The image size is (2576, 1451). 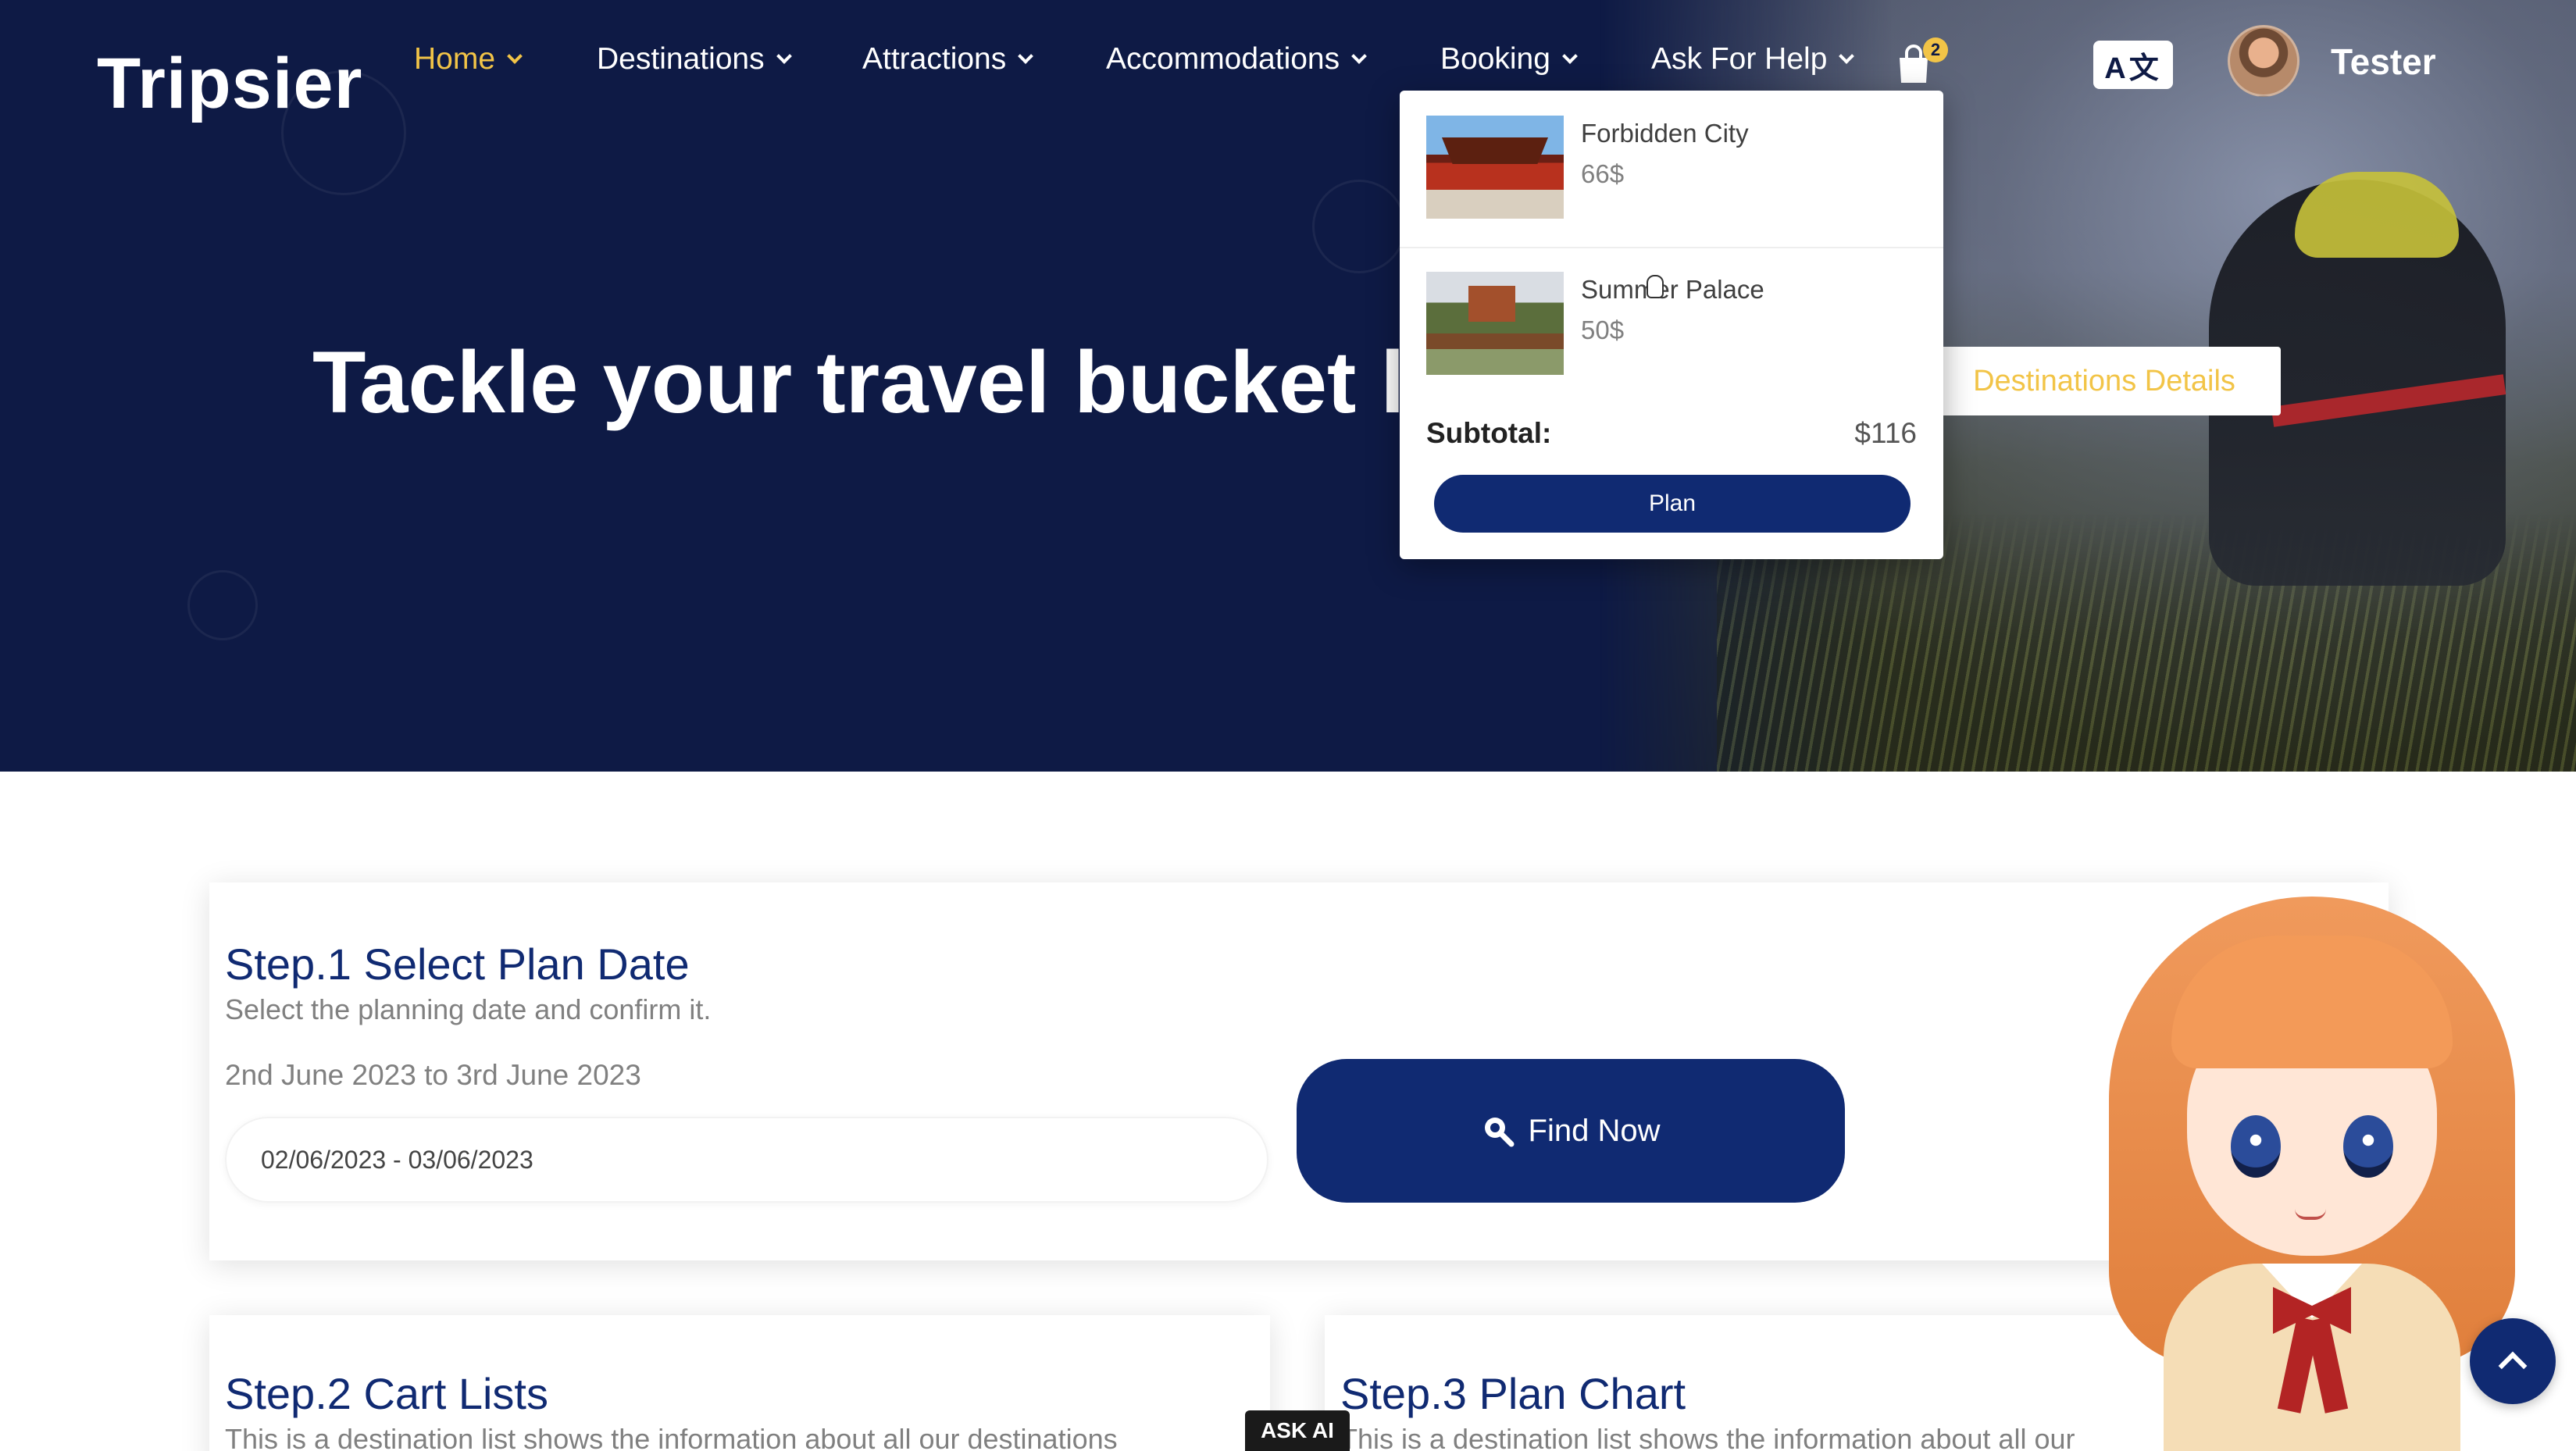 What do you see at coordinates (1495, 323) in the screenshot?
I see `summer-palace-thumbnail` at bounding box center [1495, 323].